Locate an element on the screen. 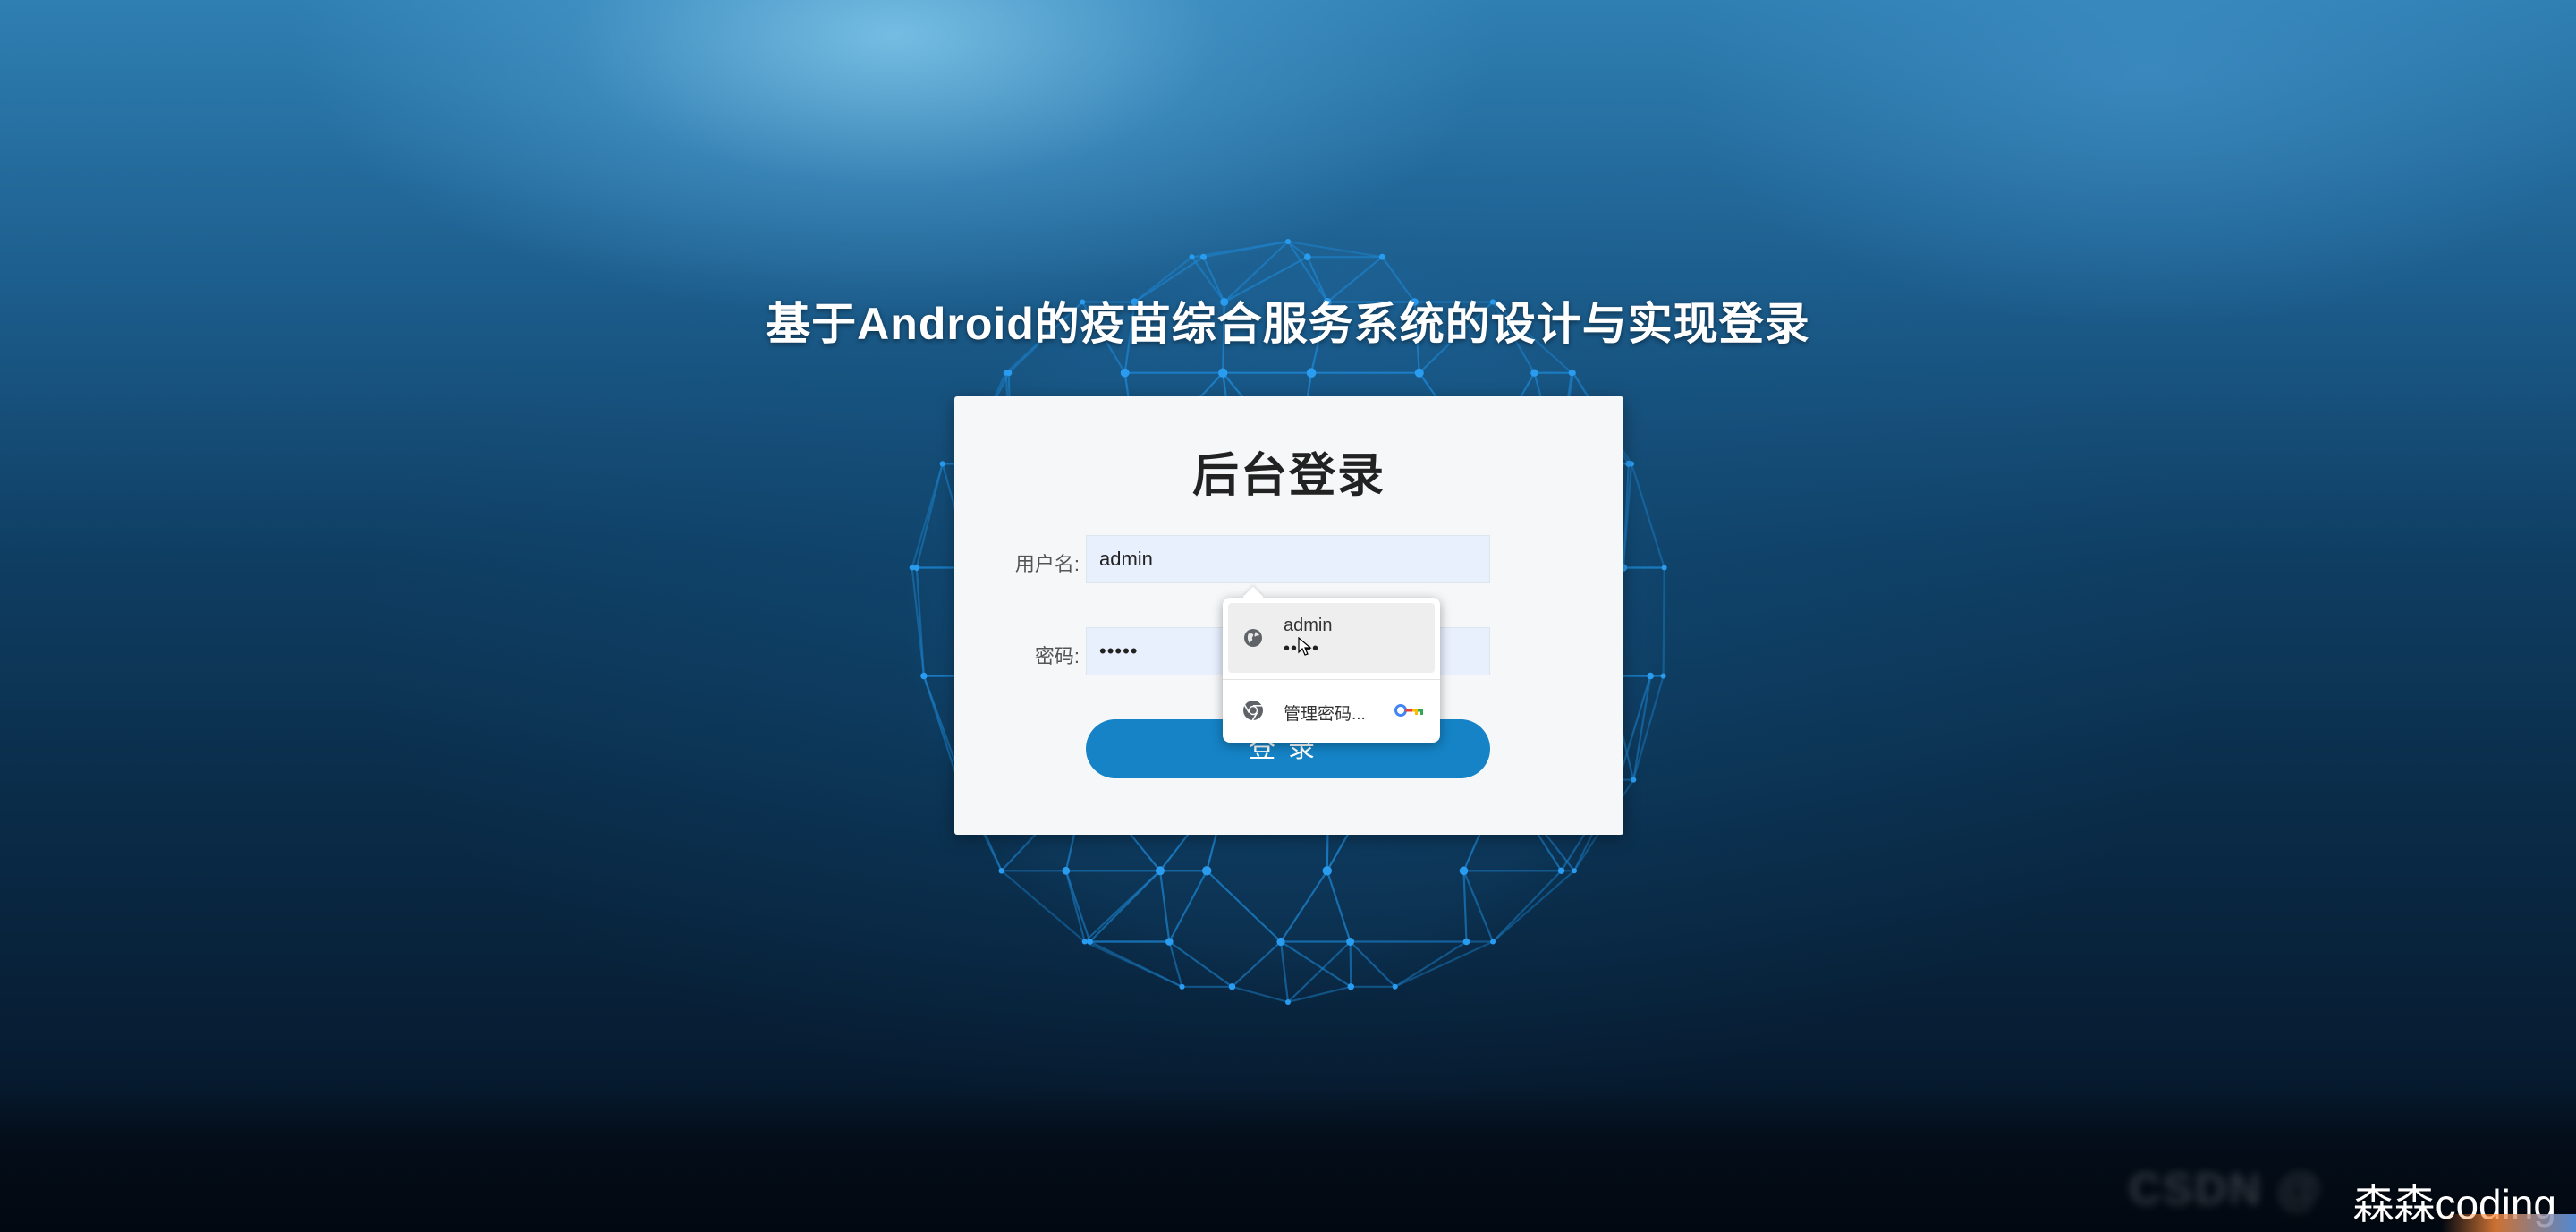 Image resolution: width=2576 pixels, height=1232 pixels. globe-icon is located at coordinates (1253, 638).